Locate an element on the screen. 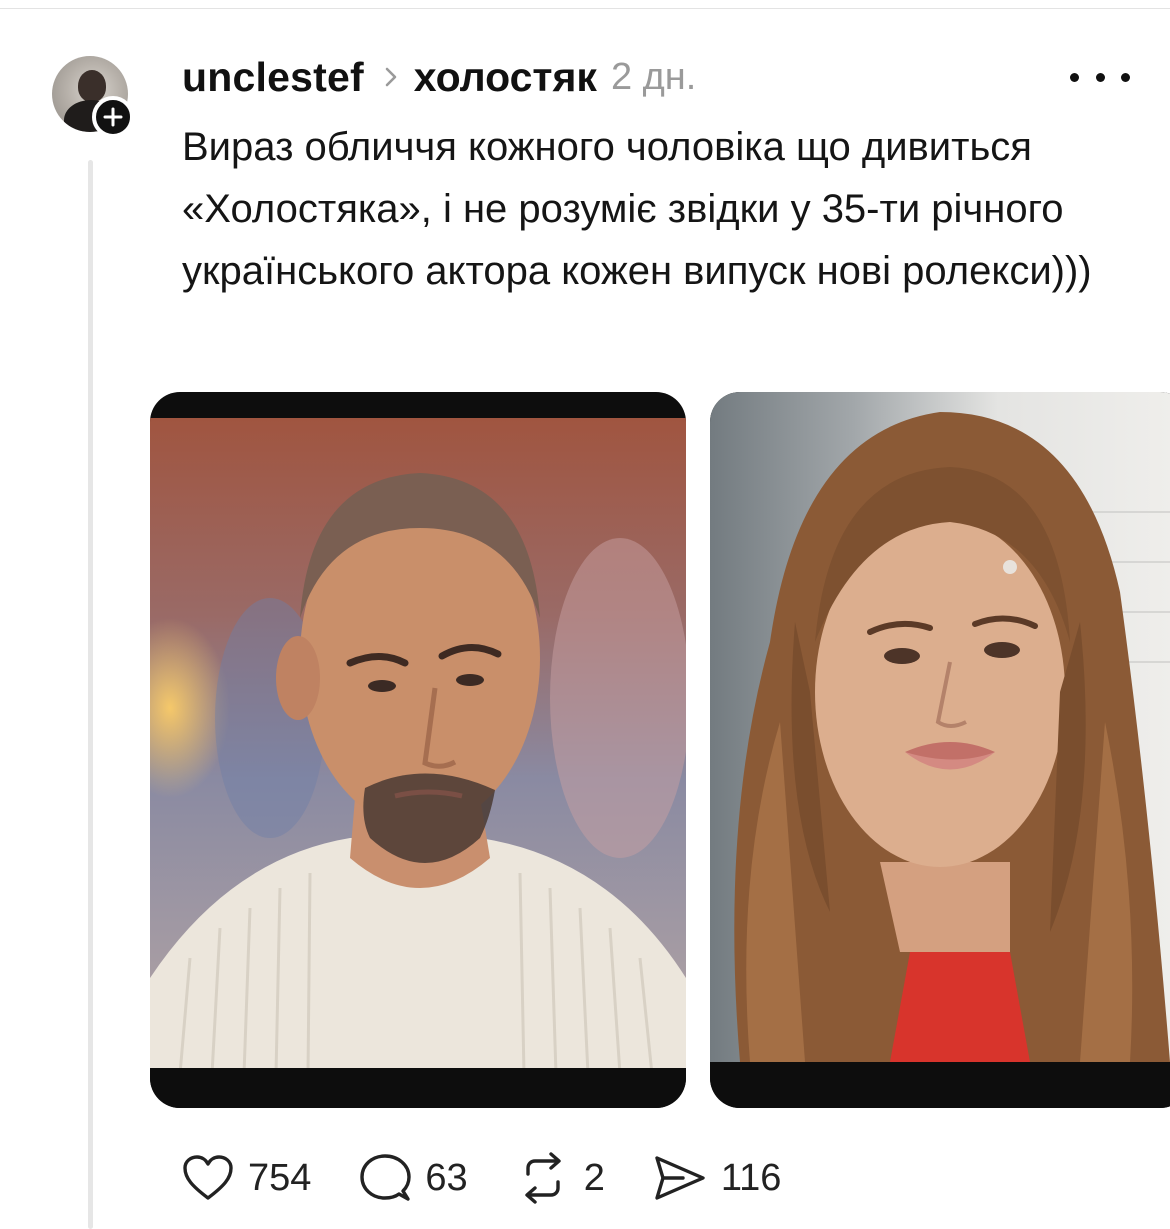 Image resolution: width=1170 pixels, height=1229 pixels. repost-button: 2 is located at coordinates (560, 1178).